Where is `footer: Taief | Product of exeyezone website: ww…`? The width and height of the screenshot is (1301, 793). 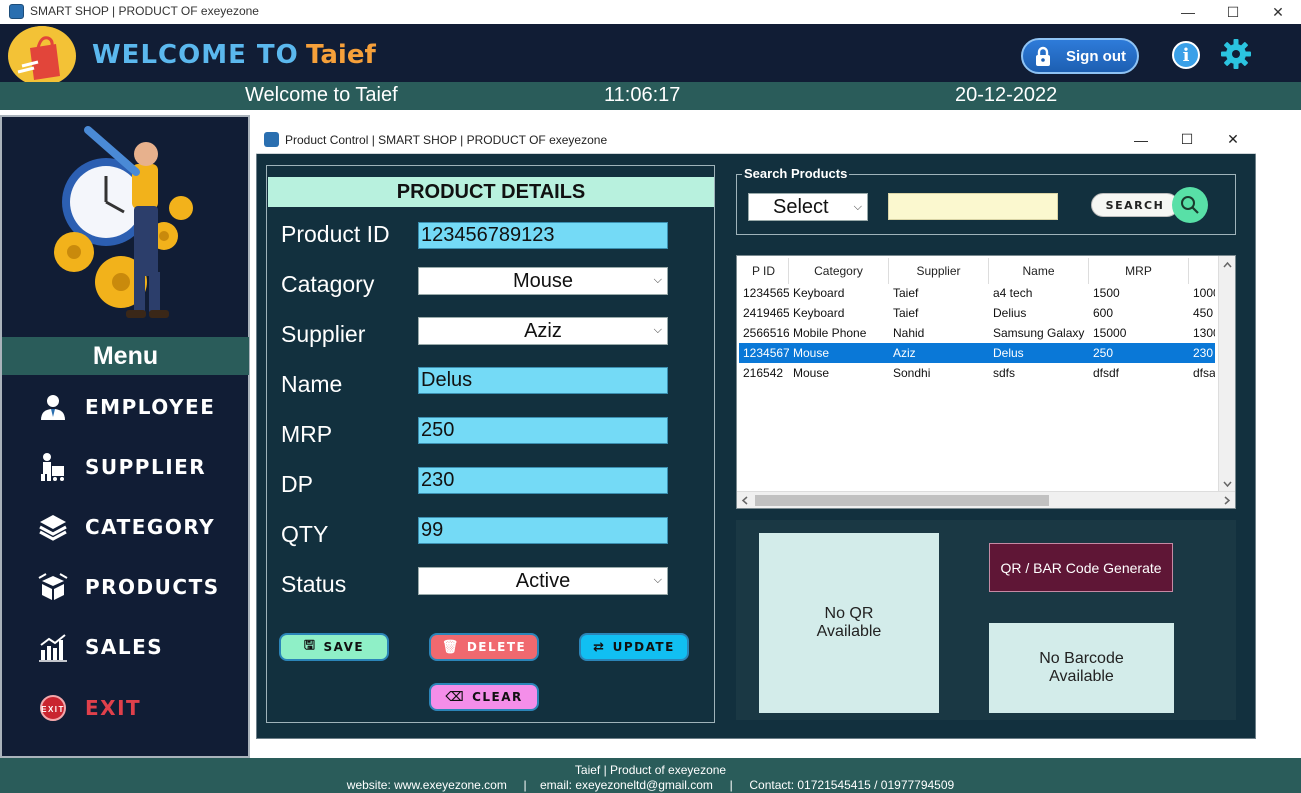 footer: Taief | Product of exeyezone website: ww… is located at coordinates (650, 775).